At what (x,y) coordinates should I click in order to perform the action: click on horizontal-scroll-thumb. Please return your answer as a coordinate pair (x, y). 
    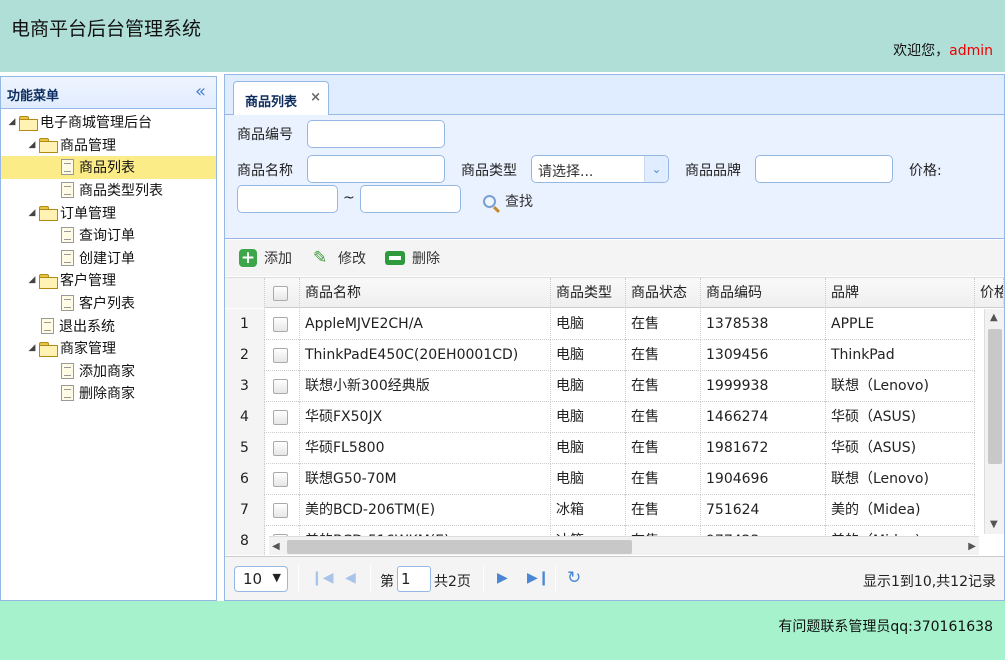
    Looking at the image, I should click on (459, 547).